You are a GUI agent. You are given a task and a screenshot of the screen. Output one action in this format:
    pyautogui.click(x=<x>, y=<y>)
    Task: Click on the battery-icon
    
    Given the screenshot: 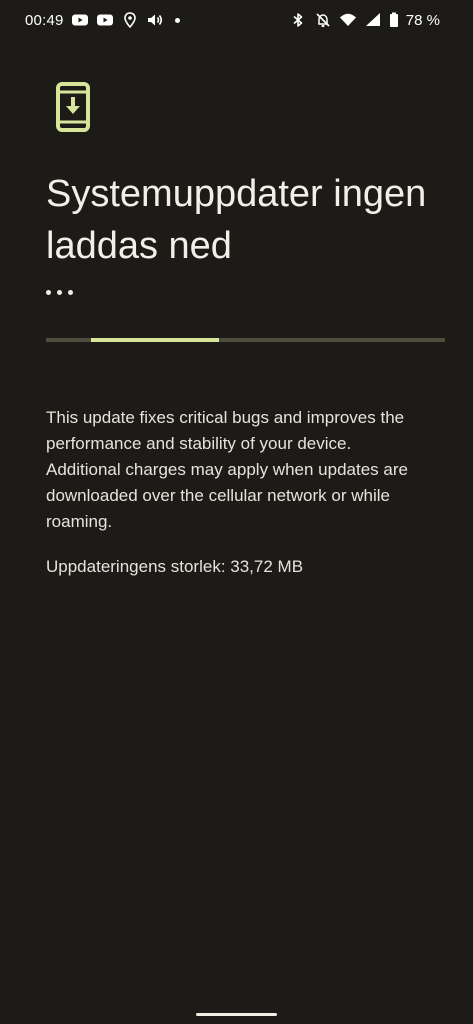 What is the action you would take?
    pyautogui.click(x=394, y=20)
    